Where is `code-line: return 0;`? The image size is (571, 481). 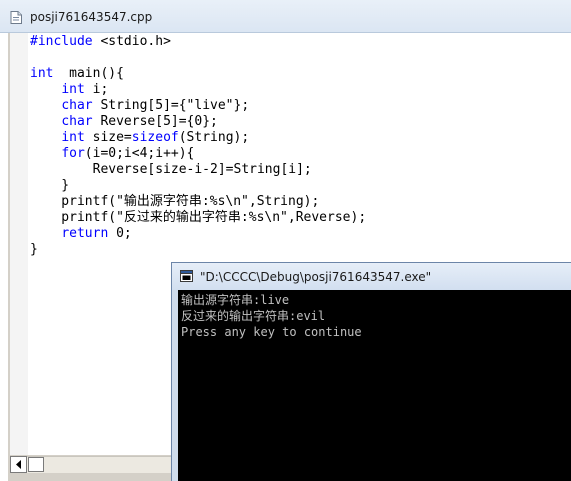 code-line: return 0; is located at coordinates (96, 233).